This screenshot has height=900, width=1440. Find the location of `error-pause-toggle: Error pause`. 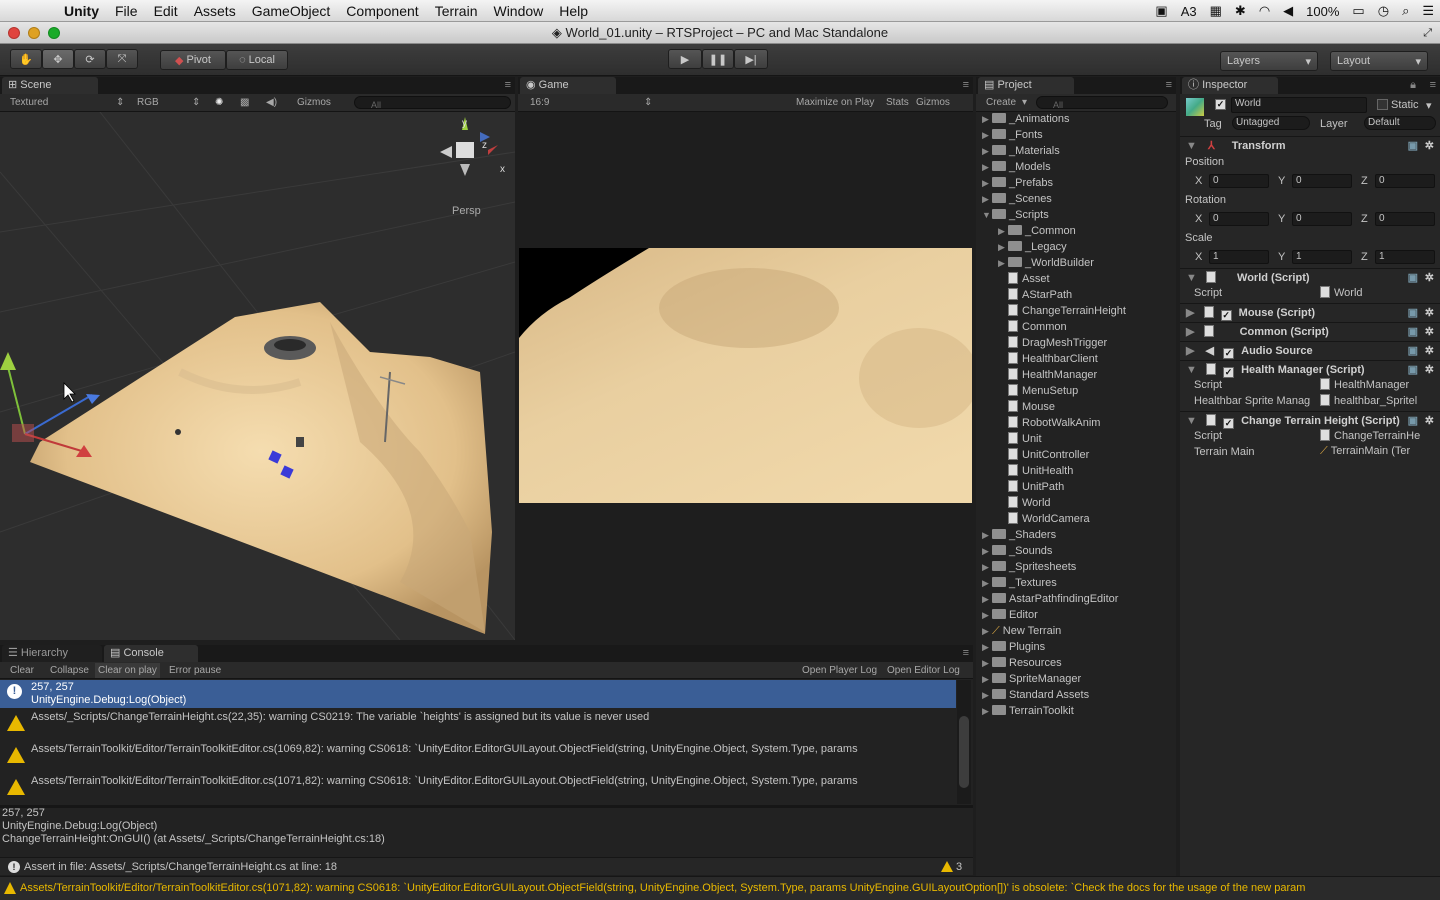

error-pause-toggle: Error pause is located at coordinates (195, 670).